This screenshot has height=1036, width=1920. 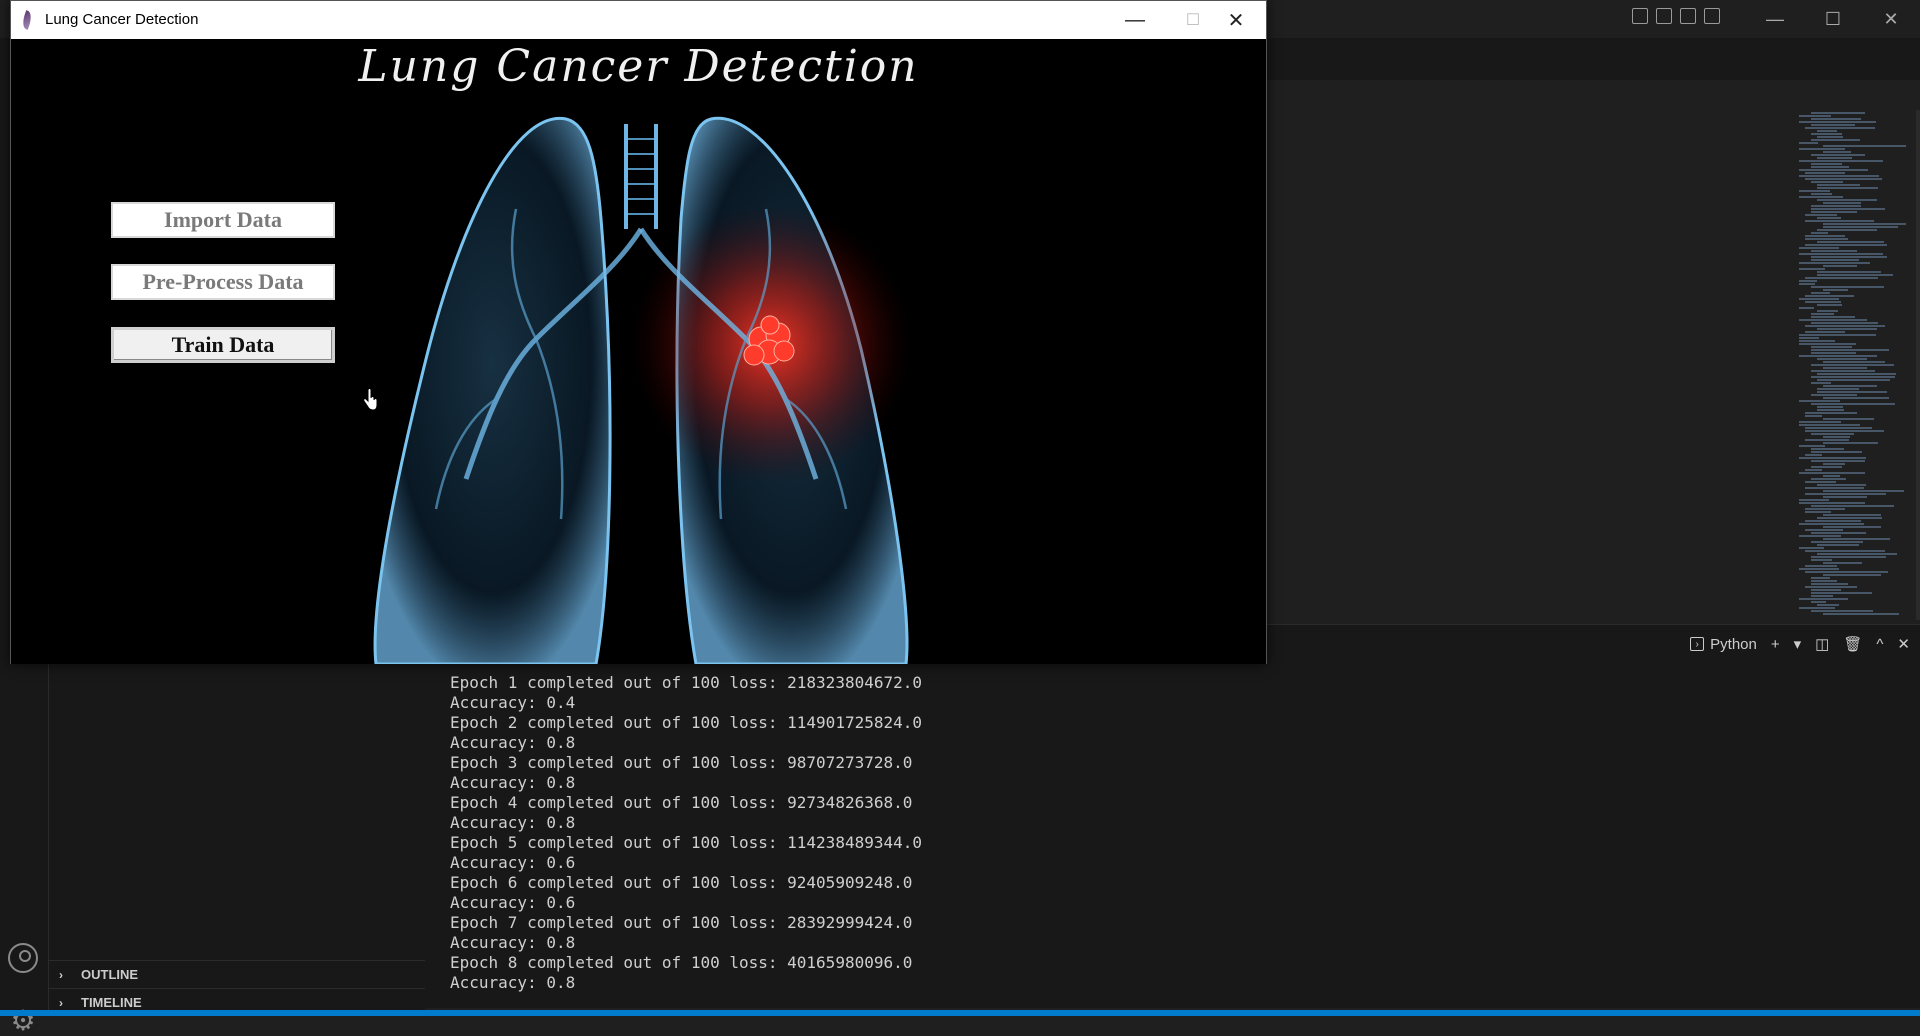 What do you see at coordinates (223, 282) in the screenshot?
I see `preprocess-data-button: Pre-Process Data` at bounding box center [223, 282].